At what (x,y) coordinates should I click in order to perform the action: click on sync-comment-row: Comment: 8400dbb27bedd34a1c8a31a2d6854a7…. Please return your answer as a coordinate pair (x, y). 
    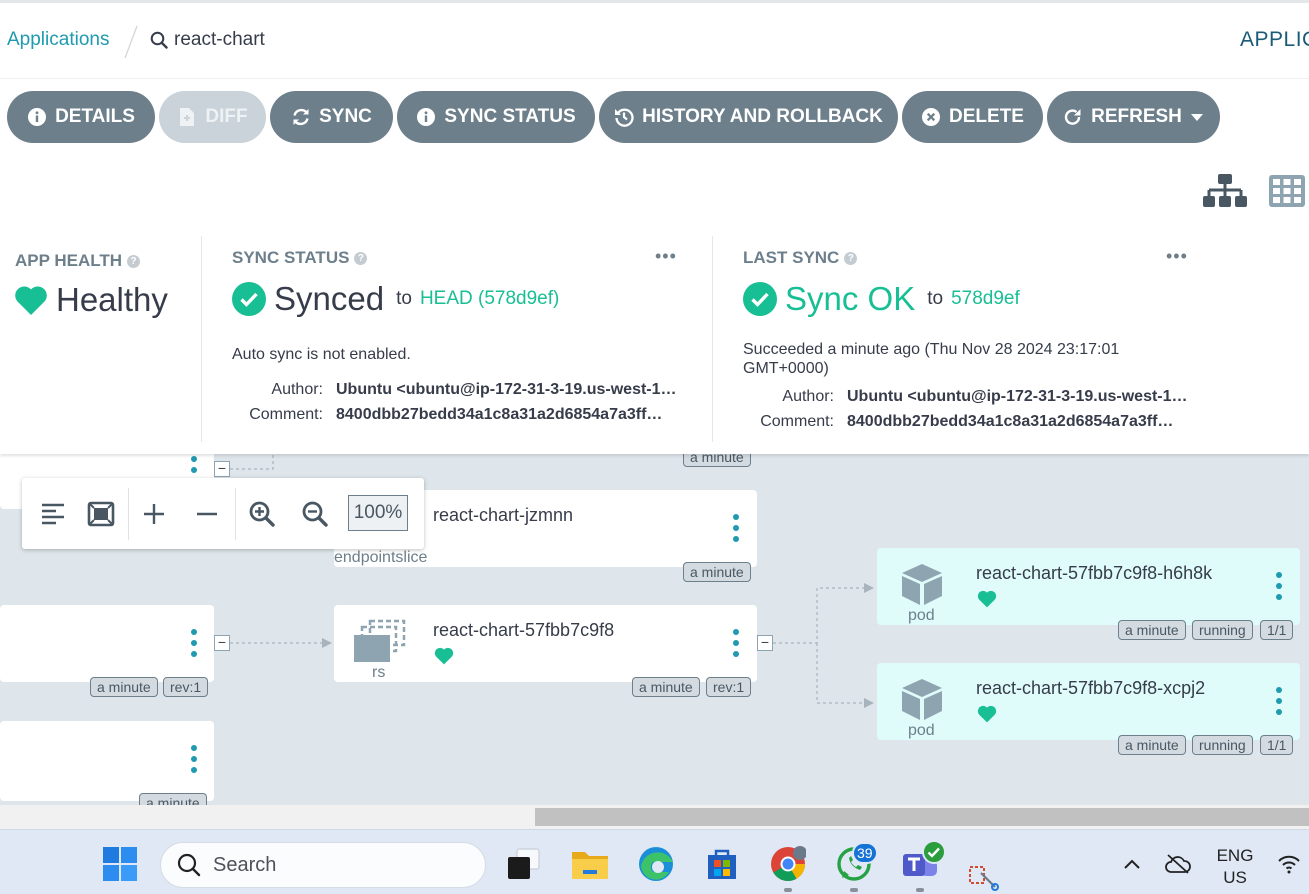
    Looking at the image, I should click on (445, 415).